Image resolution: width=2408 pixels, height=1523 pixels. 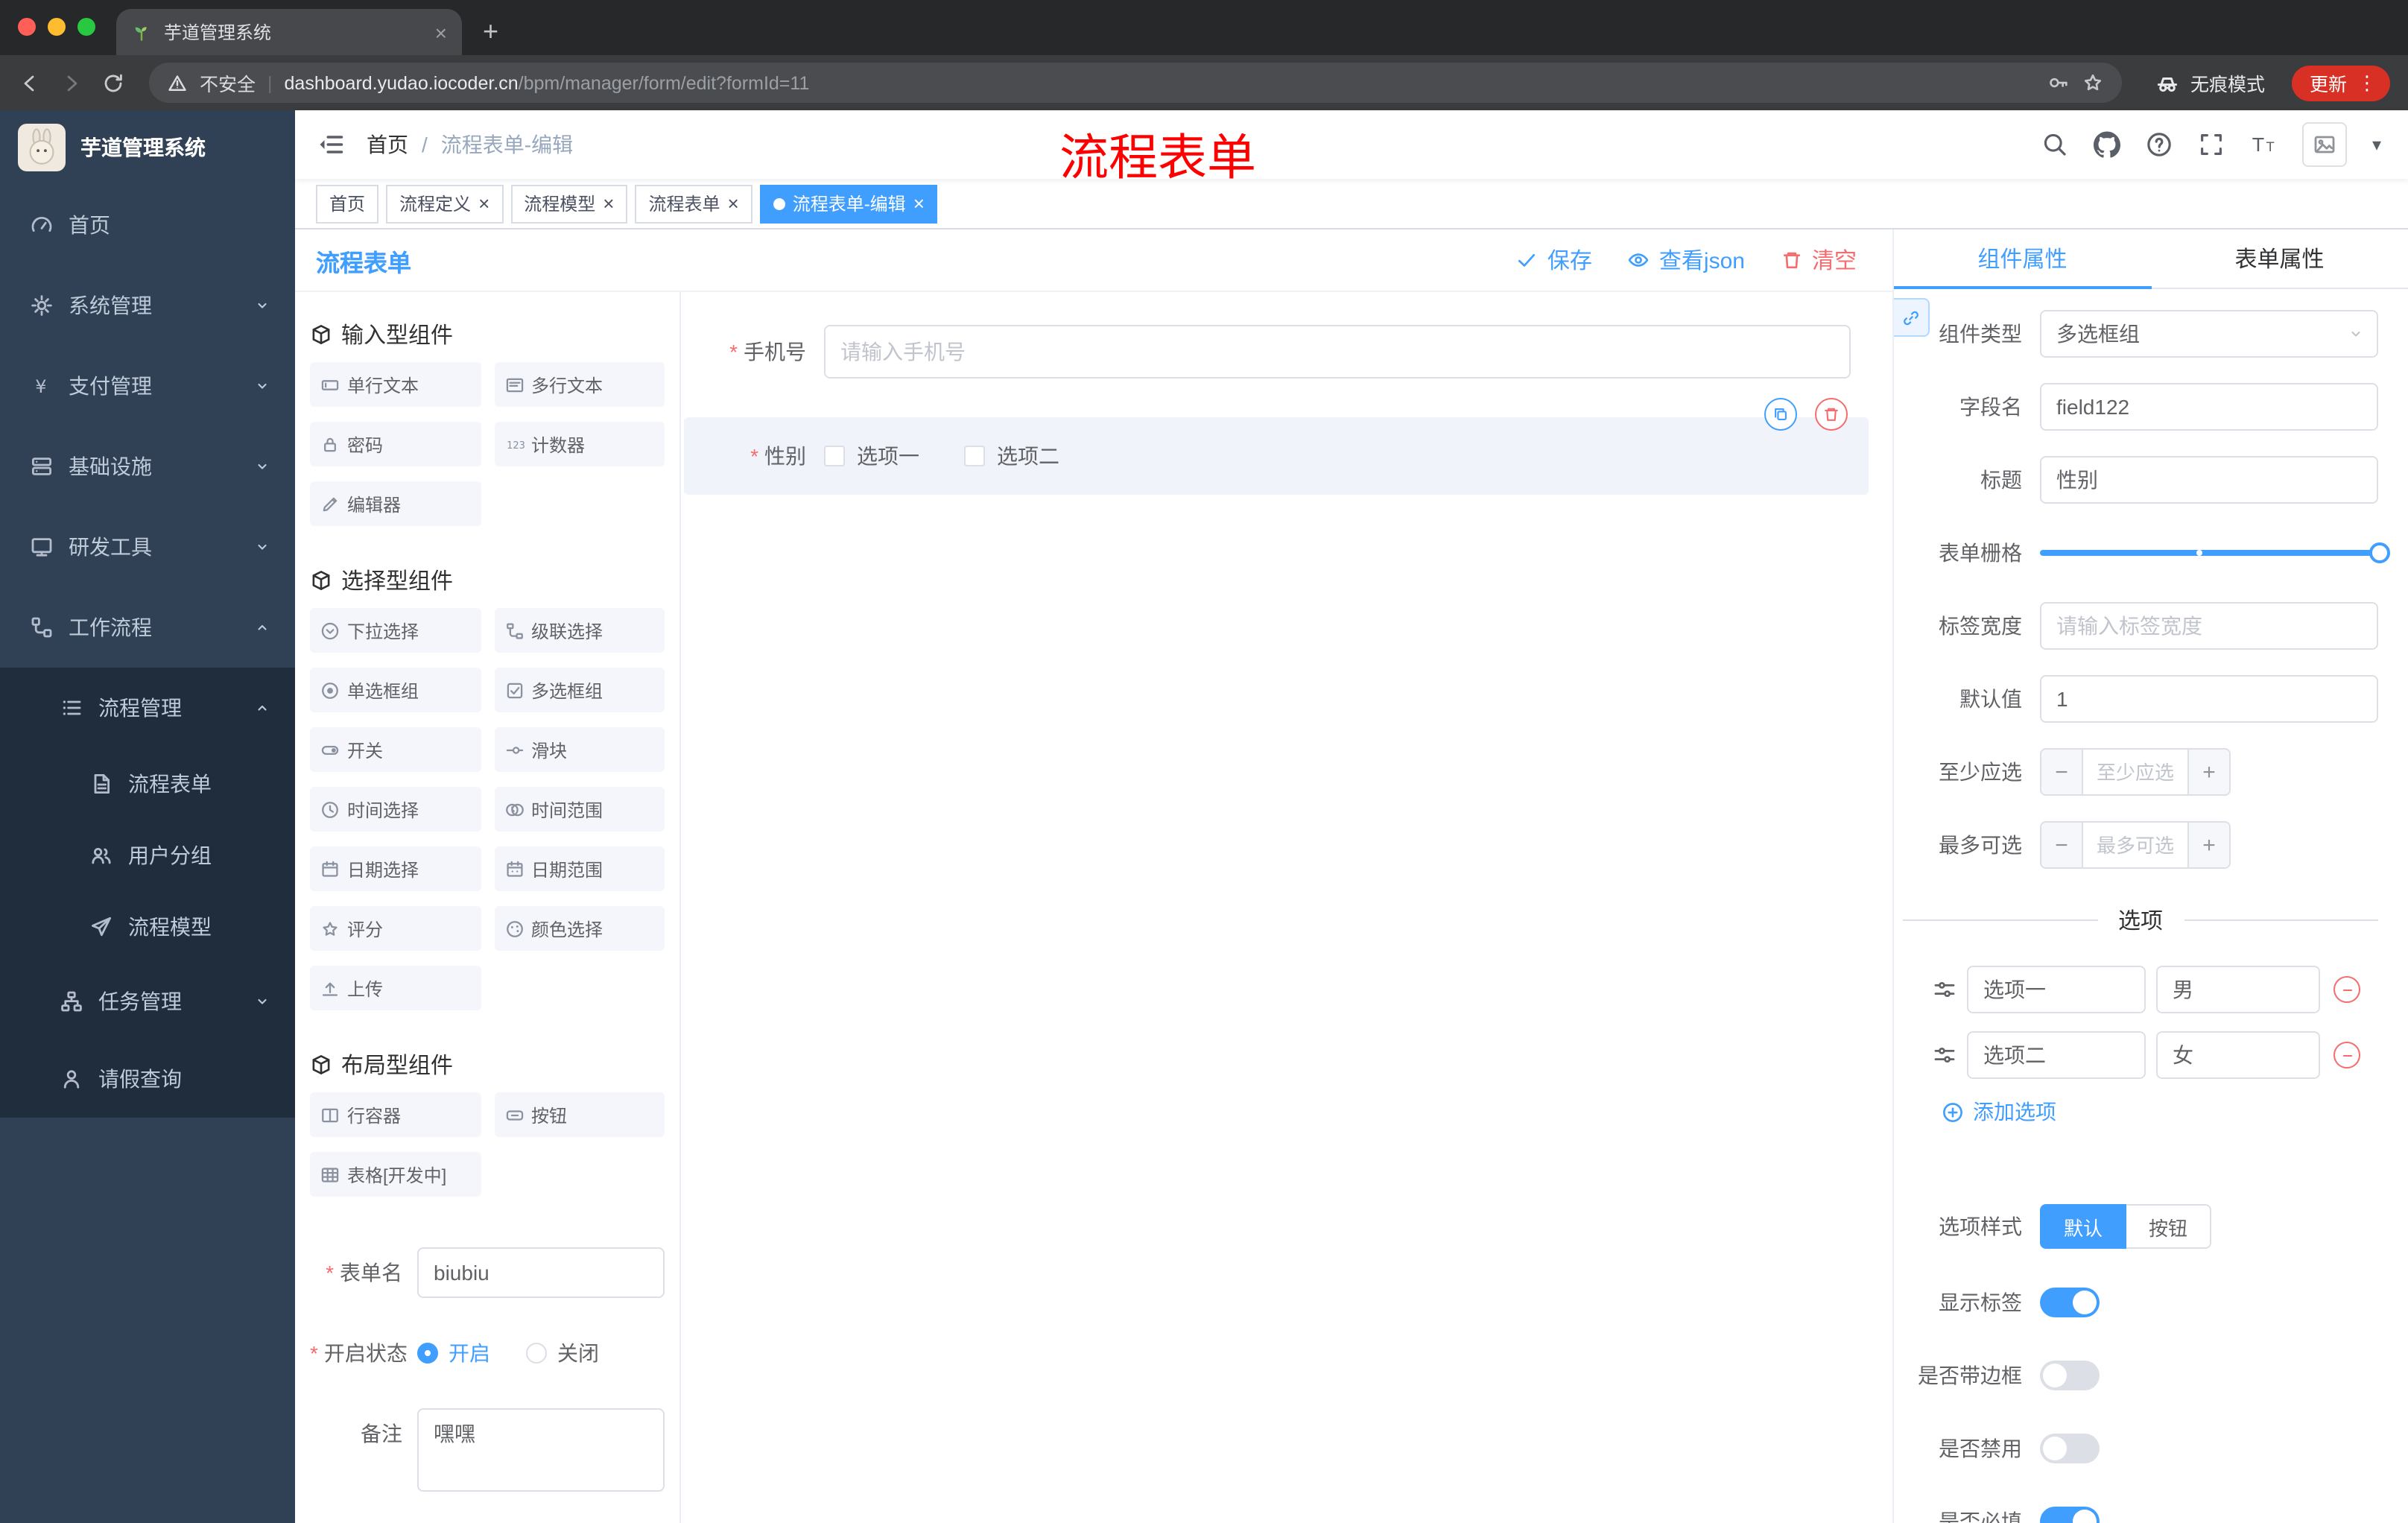 I want to click on font-size-icon, so click(x=2263, y=144).